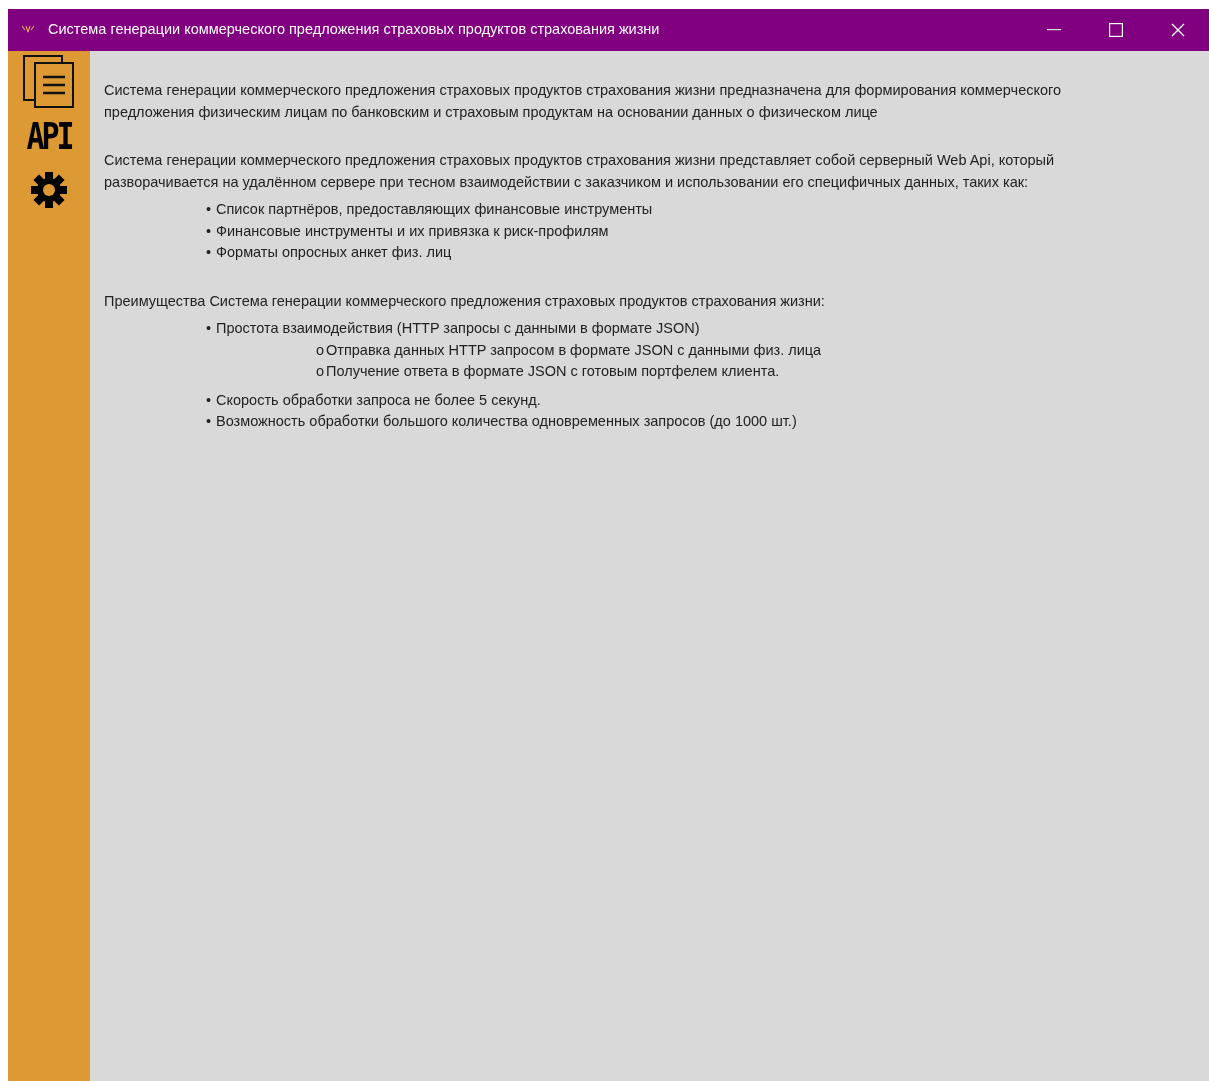  I want to click on list-item: Список партнёров, предоставляющих финансовые инструменты, so click(434, 209).